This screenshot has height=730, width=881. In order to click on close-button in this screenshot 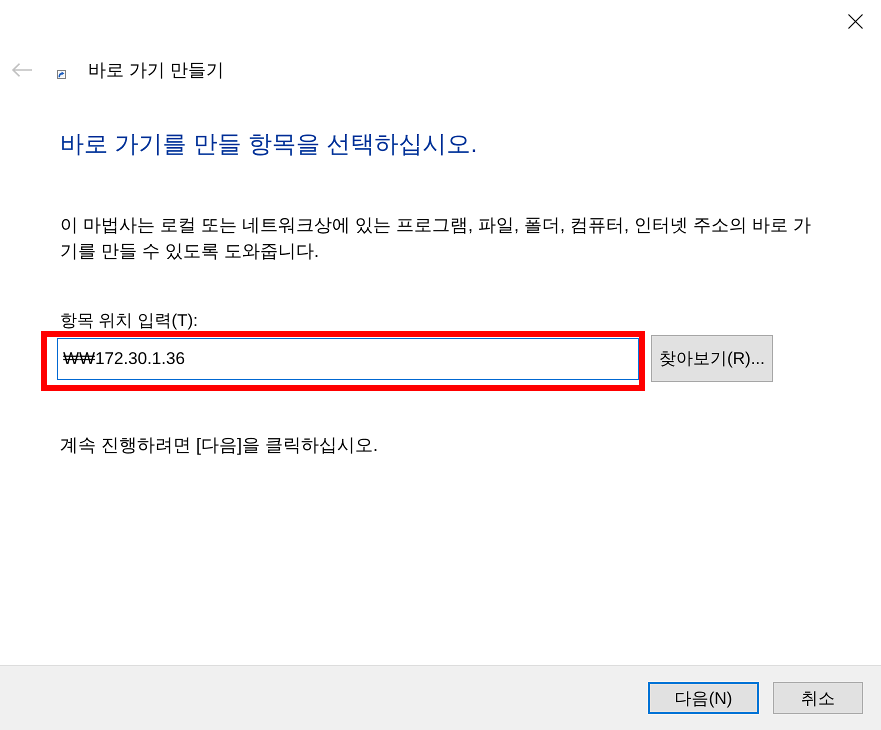, I will do `click(855, 21)`.